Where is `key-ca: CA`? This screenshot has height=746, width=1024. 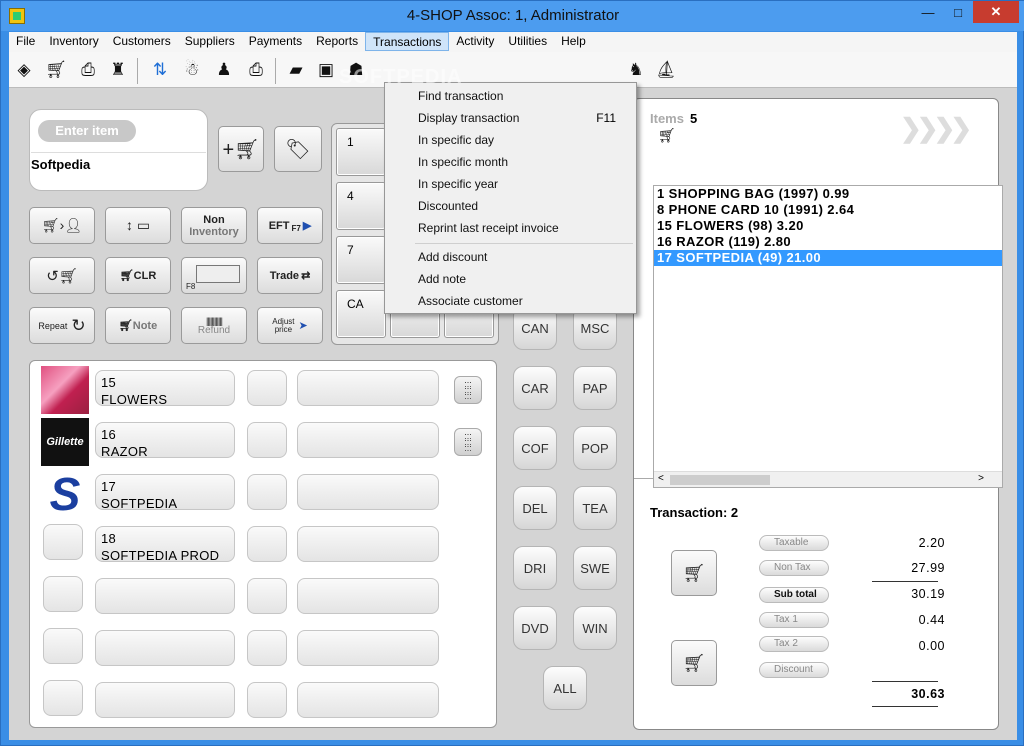
key-ca: CA is located at coordinates (361, 314).